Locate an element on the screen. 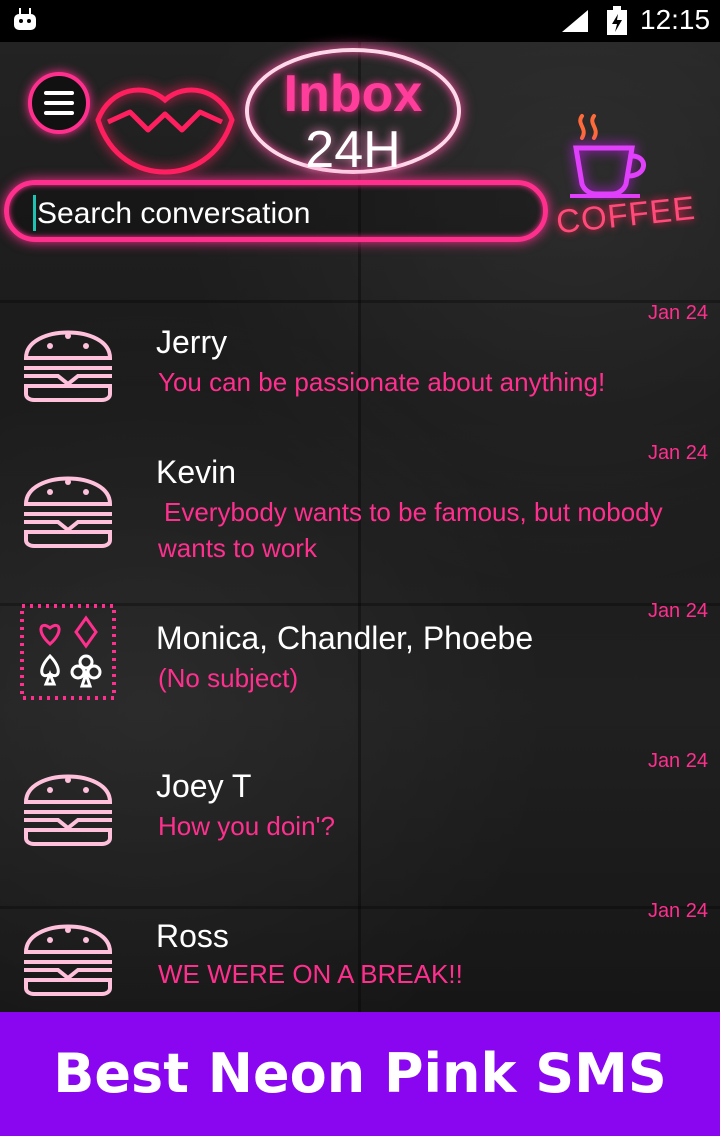 Image resolution: width=720 pixels, height=1136 pixels. text-caret is located at coordinates (34, 213).